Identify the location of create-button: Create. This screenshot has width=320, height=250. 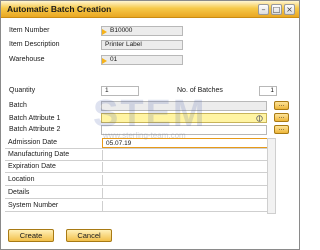
(31, 235).